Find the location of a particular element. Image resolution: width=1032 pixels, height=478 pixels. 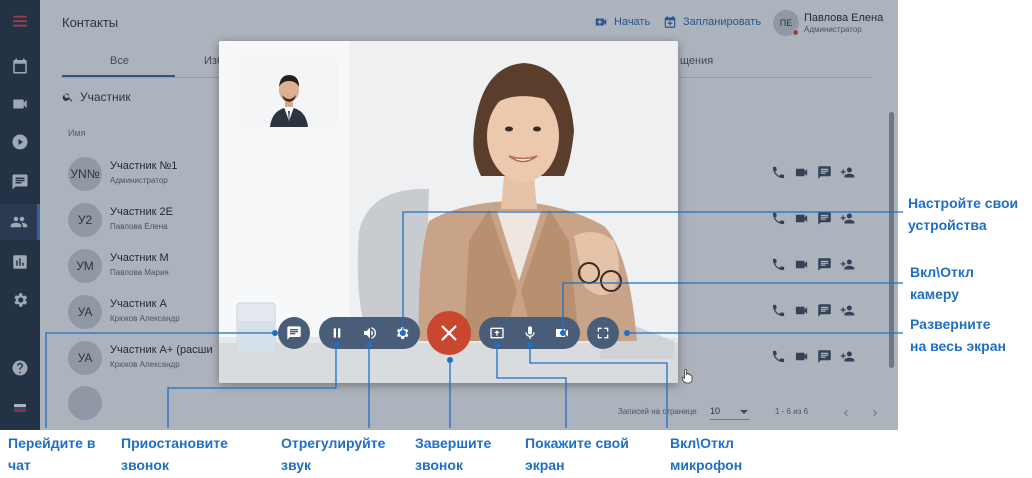

callout-share-text: Покажите свой экран is located at coordinates (577, 454).